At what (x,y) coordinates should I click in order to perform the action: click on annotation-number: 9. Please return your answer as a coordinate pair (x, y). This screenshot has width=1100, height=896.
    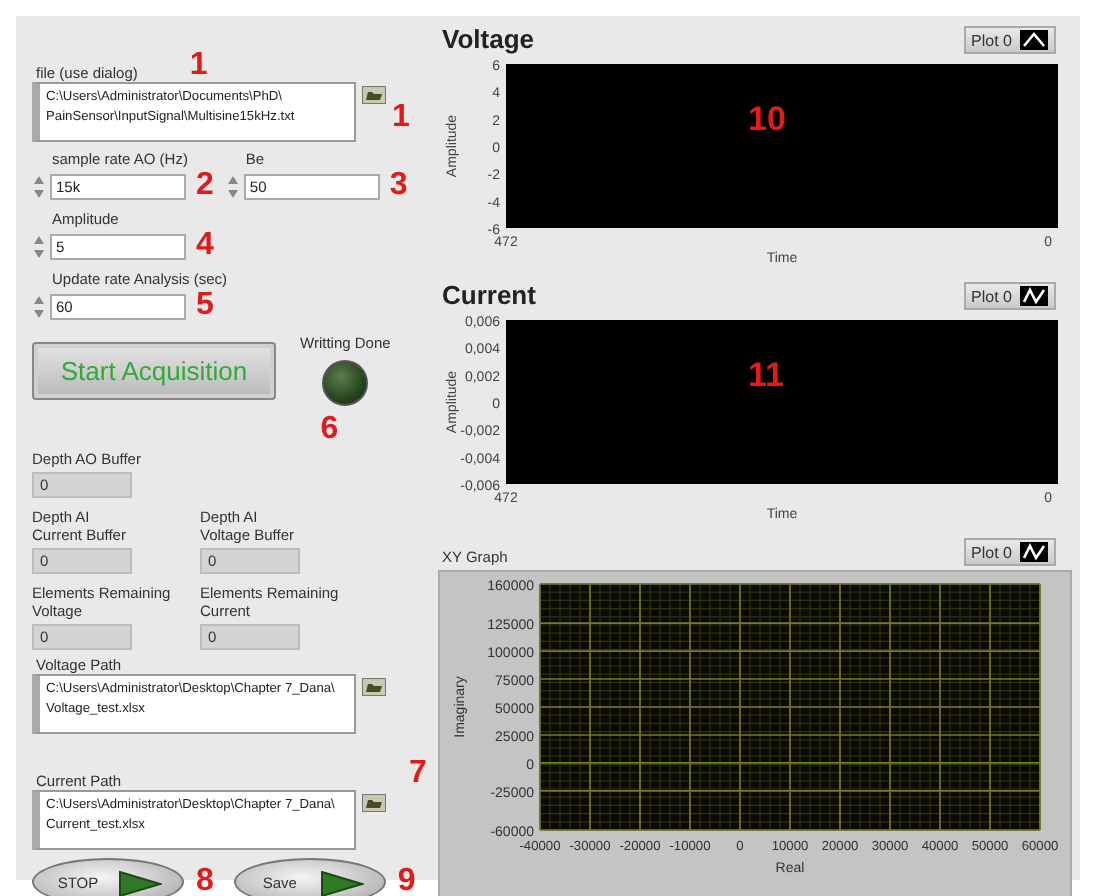
    Looking at the image, I should click on (406, 881).